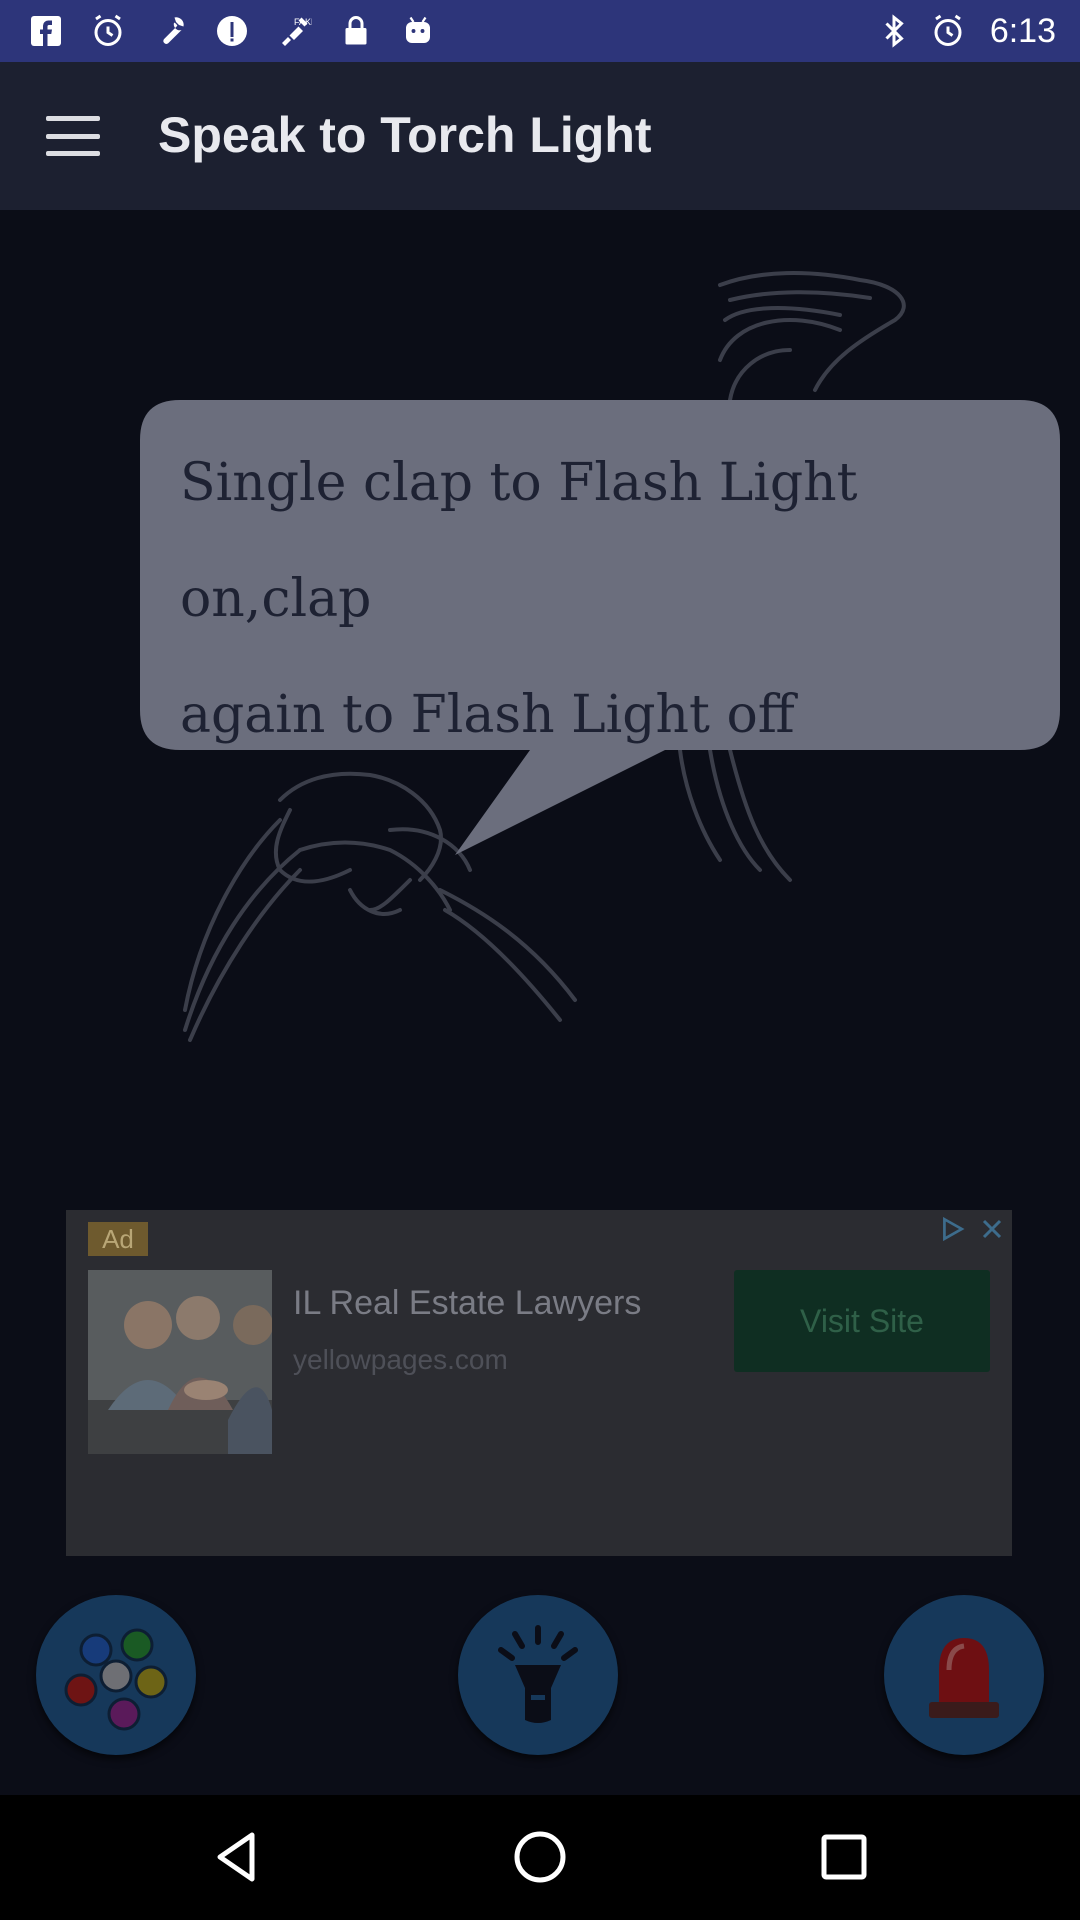 This screenshot has height=1920, width=1080. I want to click on recent-apps-button, so click(844, 1857).